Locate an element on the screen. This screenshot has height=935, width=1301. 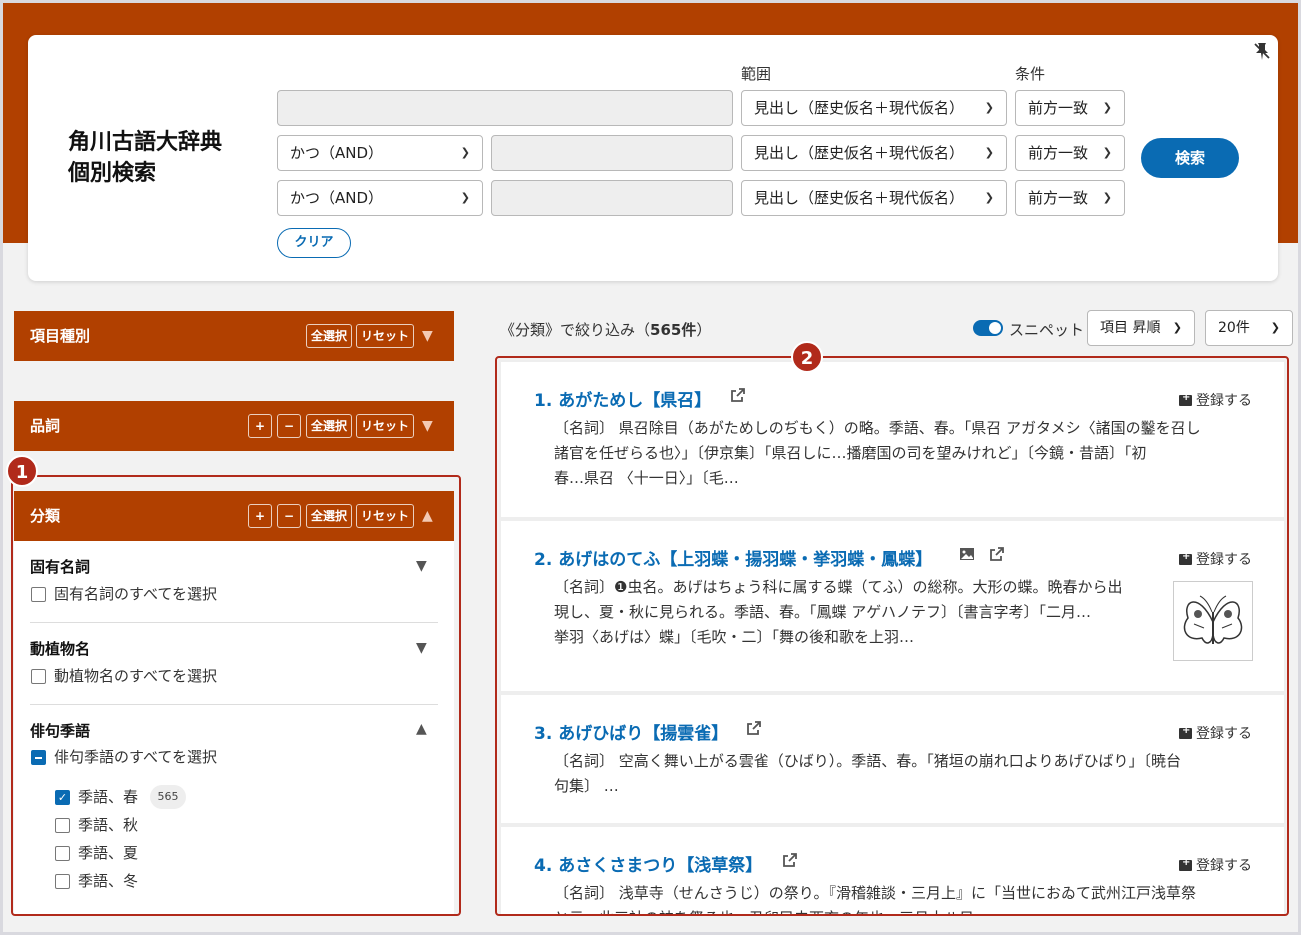
pin-icon is located at coordinates (1262, 51).